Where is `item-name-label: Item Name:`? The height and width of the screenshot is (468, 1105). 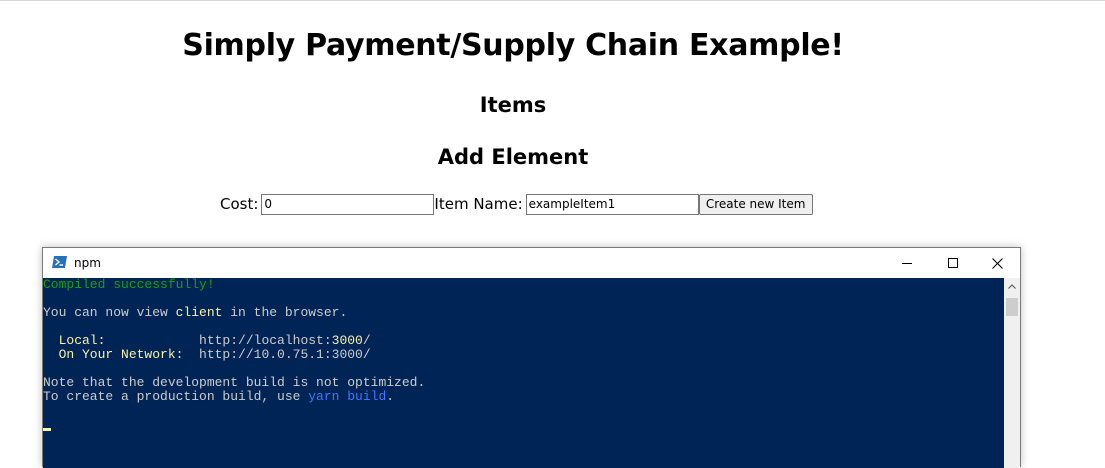 item-name-label: Item Name: is located at coordinates (478, 204).